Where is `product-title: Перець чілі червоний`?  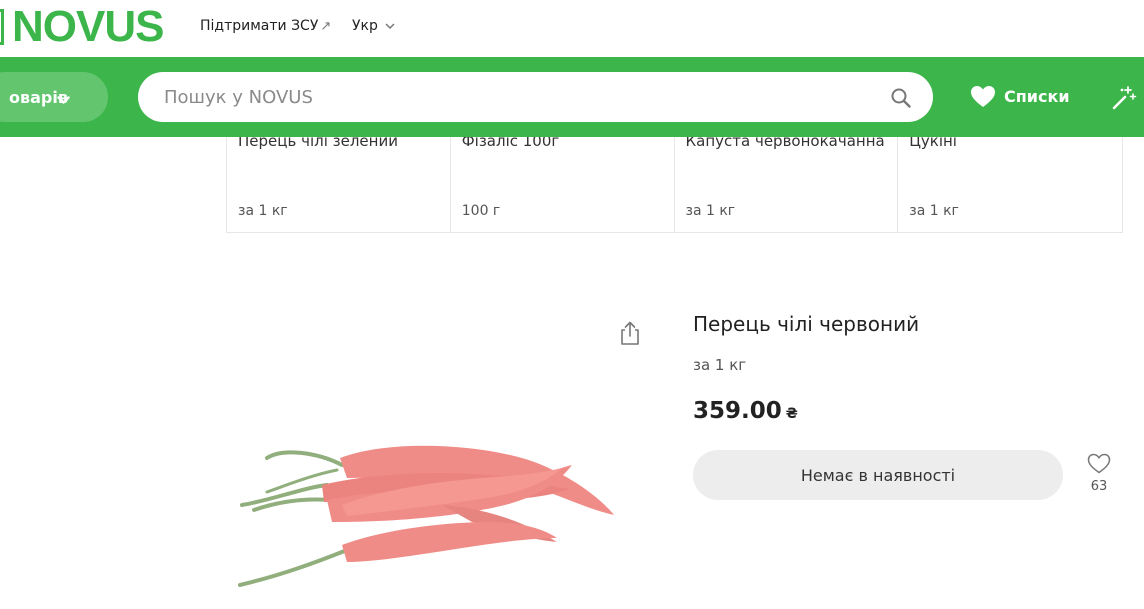
product-title: Перець чілі червоний is located at coordinates (806, 324).